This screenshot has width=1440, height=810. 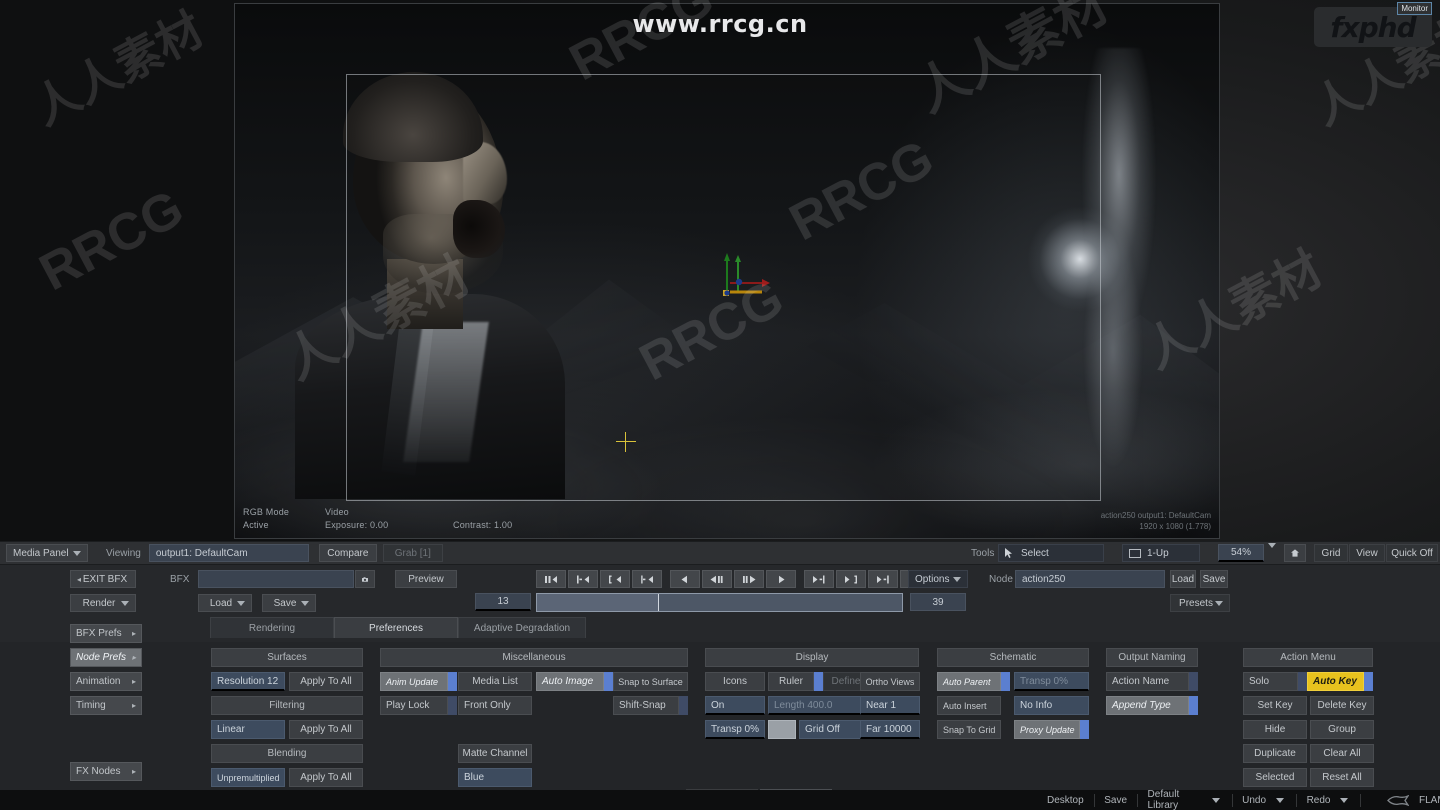 What do you see at coordinates (608, 681) in the screenshot?
I see `auto-image-indicator` at bounding box center [608, 681].